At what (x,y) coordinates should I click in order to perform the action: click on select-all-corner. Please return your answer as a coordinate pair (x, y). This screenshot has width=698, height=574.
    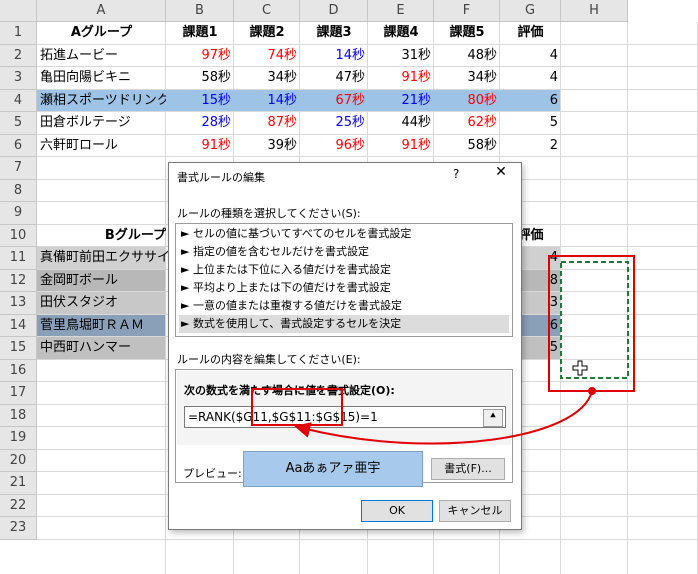
    Looking at the image, I should click on (18, 11).